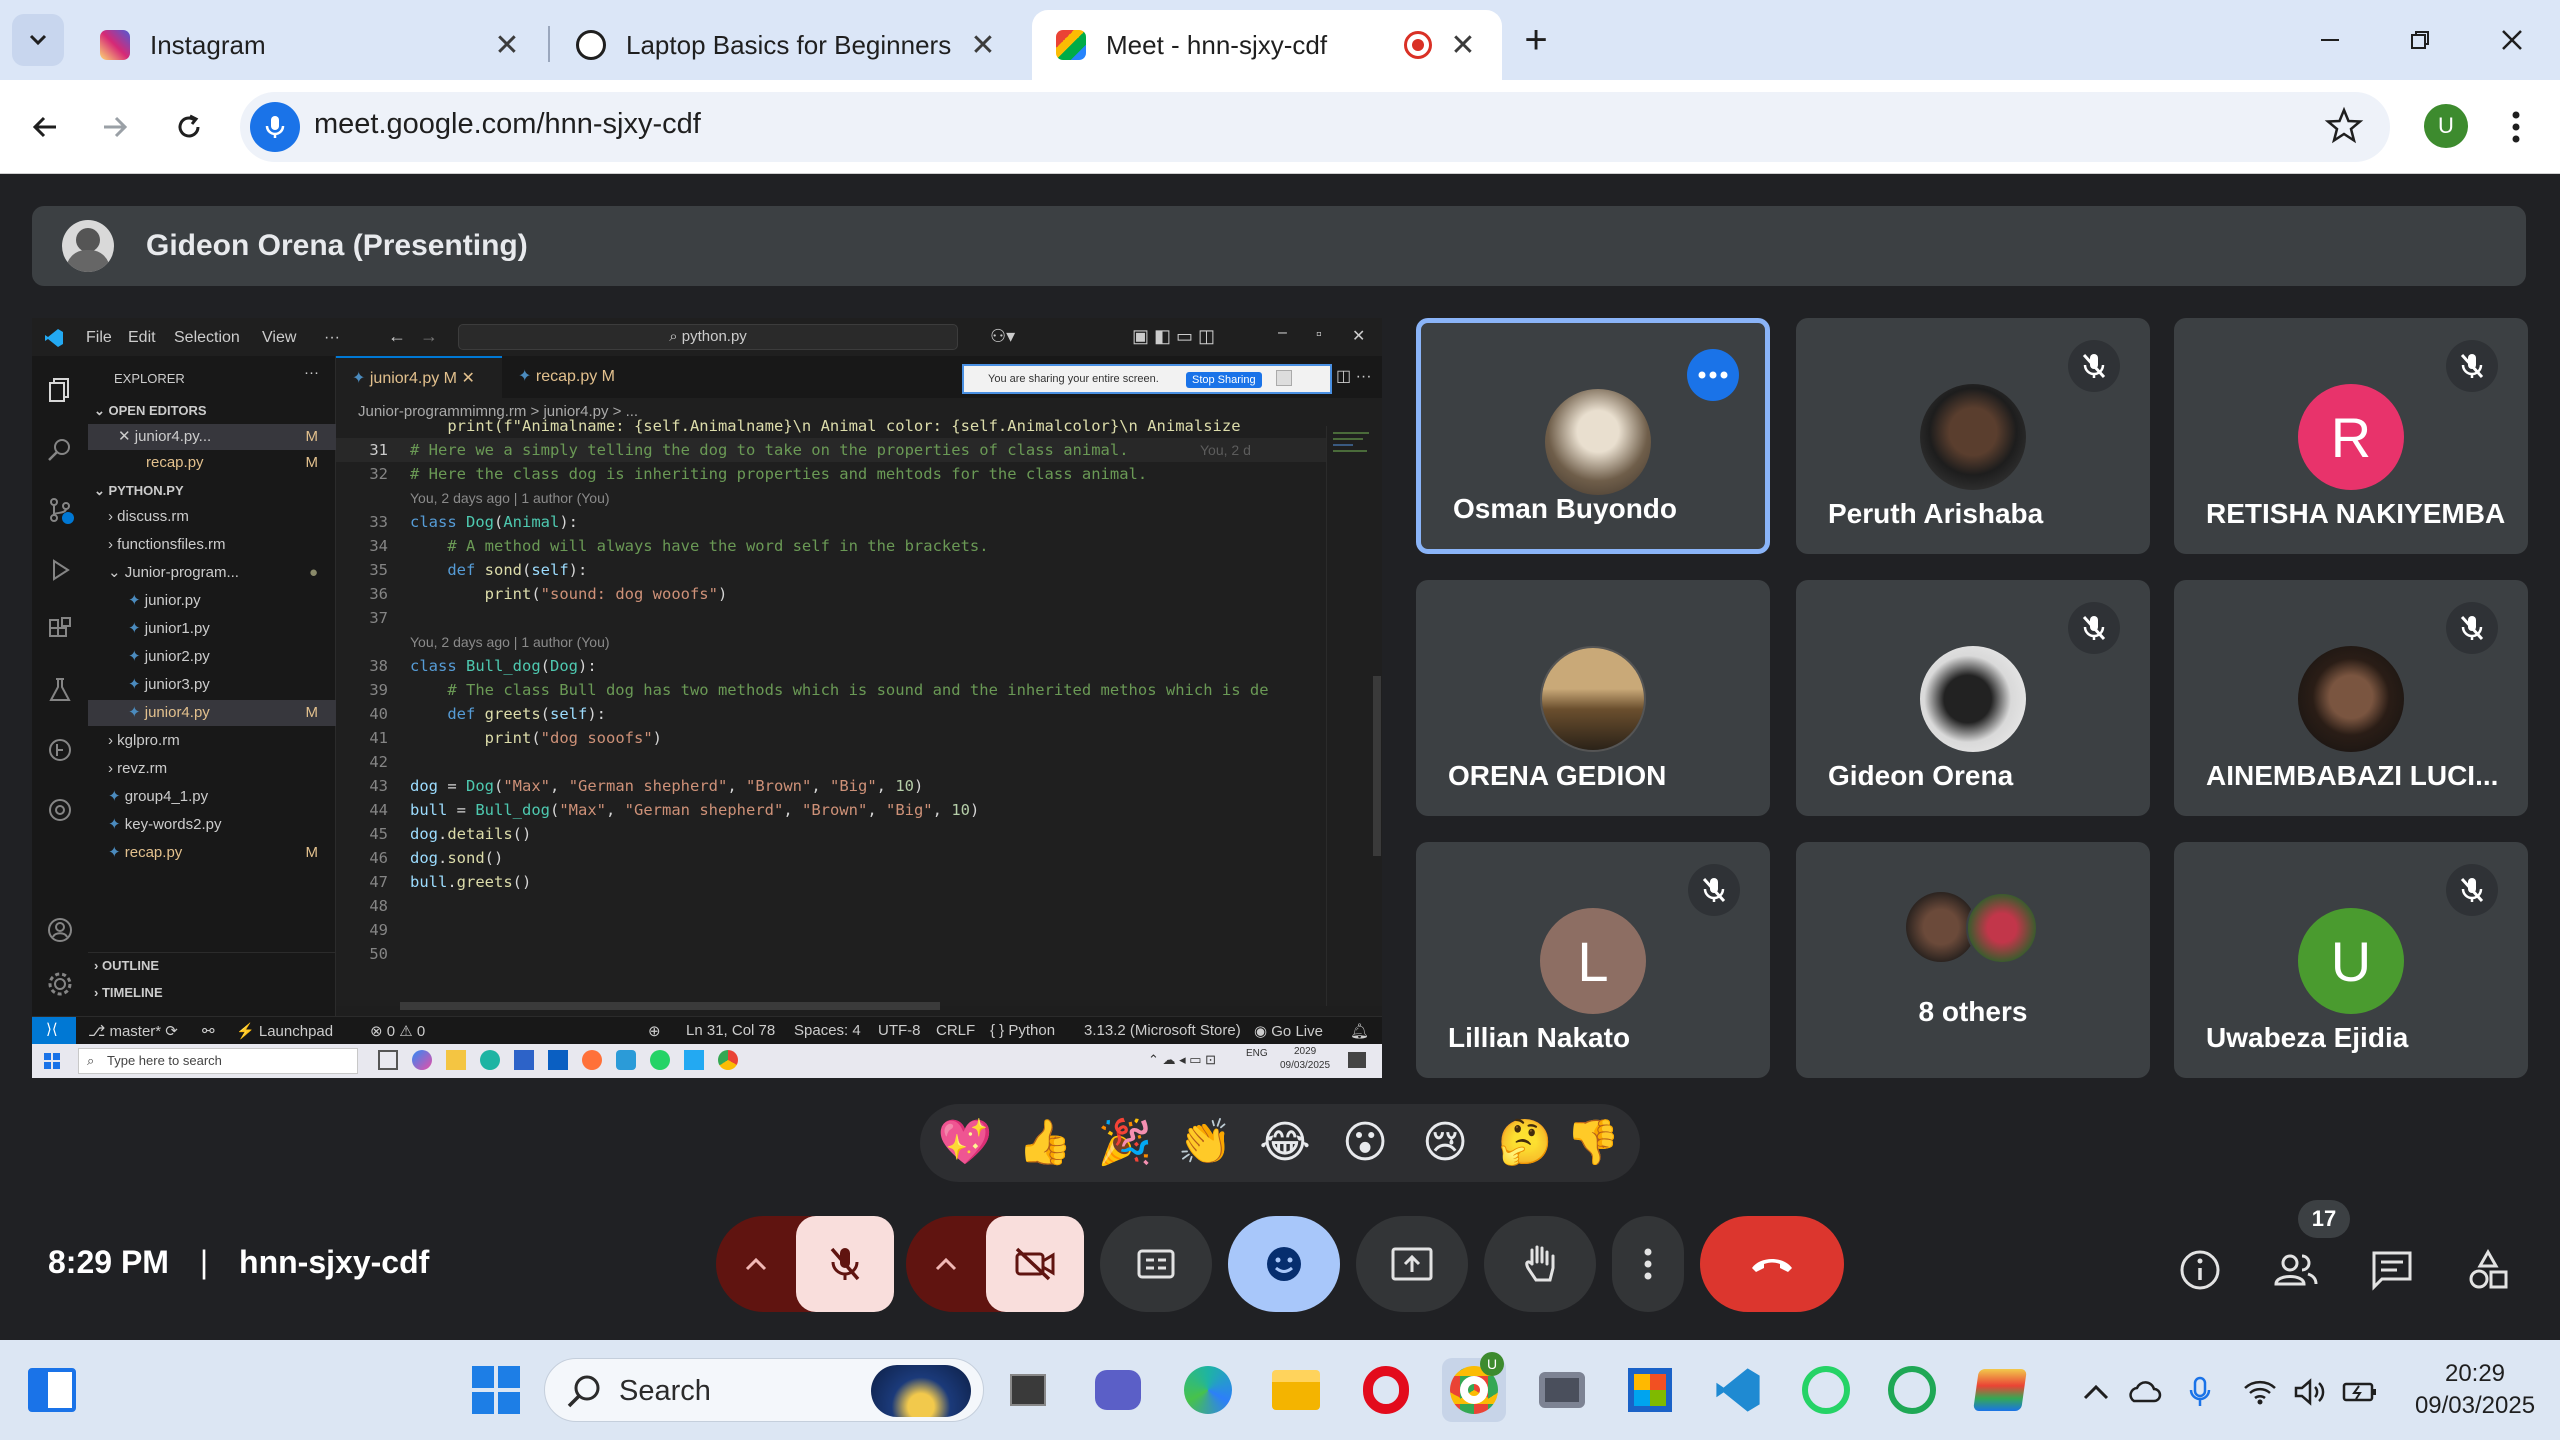  Describe the element at coordinates (965, 1143) in the screenshot. I see `reaction-heart: 💖` at that location.